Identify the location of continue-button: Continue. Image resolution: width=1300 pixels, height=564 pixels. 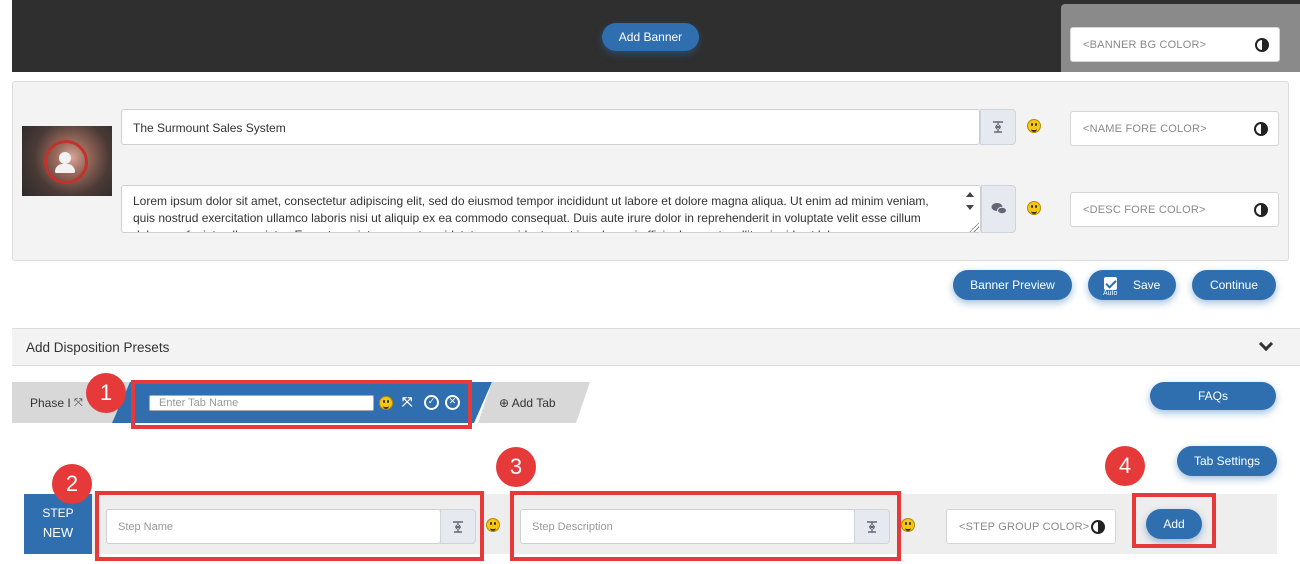
(1234, 285).